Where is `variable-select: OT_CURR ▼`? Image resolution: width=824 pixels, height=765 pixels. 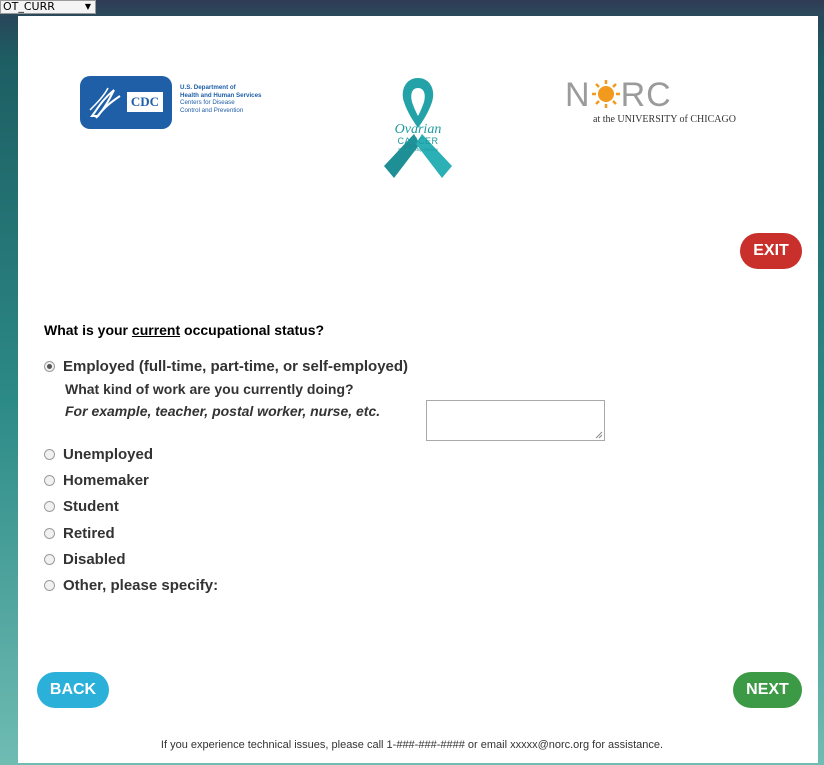 variable-select: OT_CURR ▼ is located at coordinates (48, 7).